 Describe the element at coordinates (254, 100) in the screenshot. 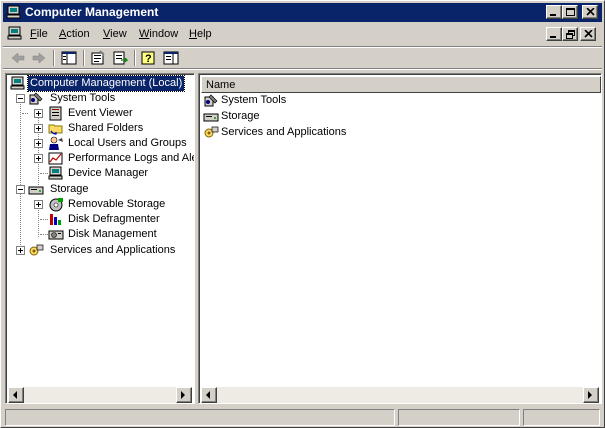

I see `list-item-label: System Tools` at that location.